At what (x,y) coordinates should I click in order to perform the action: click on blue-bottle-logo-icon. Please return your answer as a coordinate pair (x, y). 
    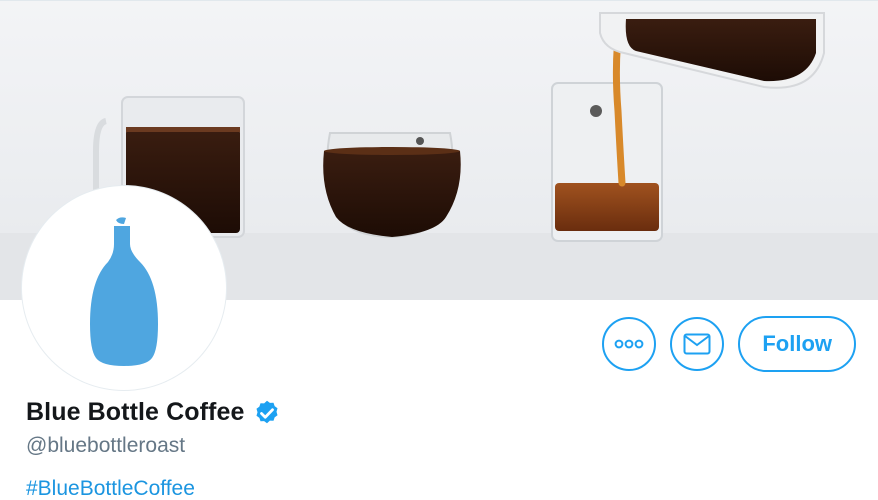
    Looking at the image, I should click on (124, 291).